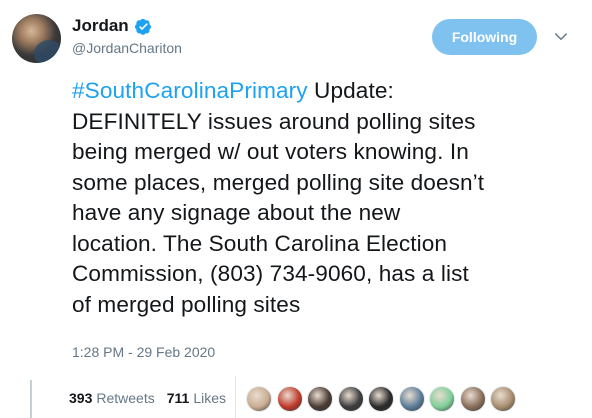  What do you see at coordinates (186, 304) in the screenshot?
I see `tweet-line: of merged polling sites` at bounding box center [186, 304].